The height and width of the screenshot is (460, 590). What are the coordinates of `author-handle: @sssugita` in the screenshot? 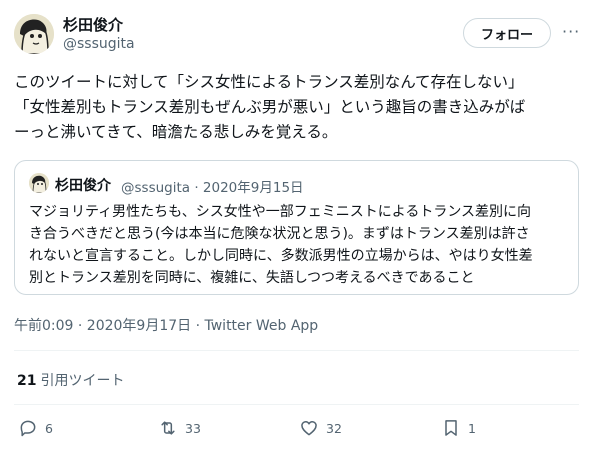 It's located at (99, 44).